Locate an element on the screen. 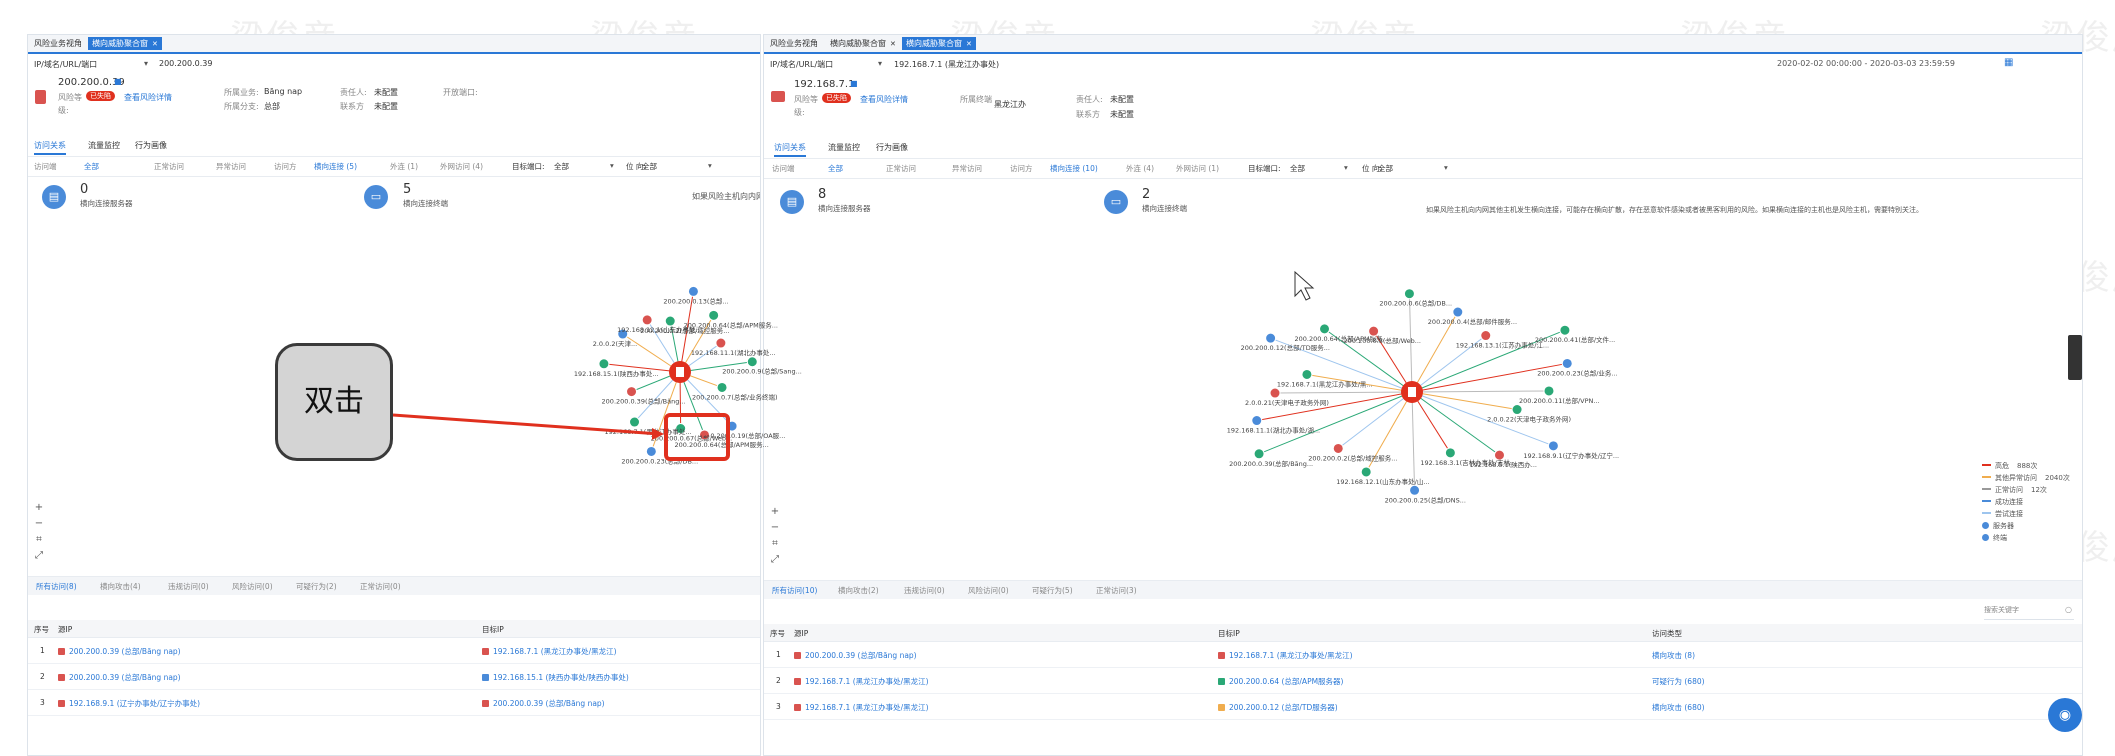 This screenshot has width=2115, height=756. dest-ip-link: 200.200.0.39 (总部/Băng nap) is located at coordinates (543, 703).